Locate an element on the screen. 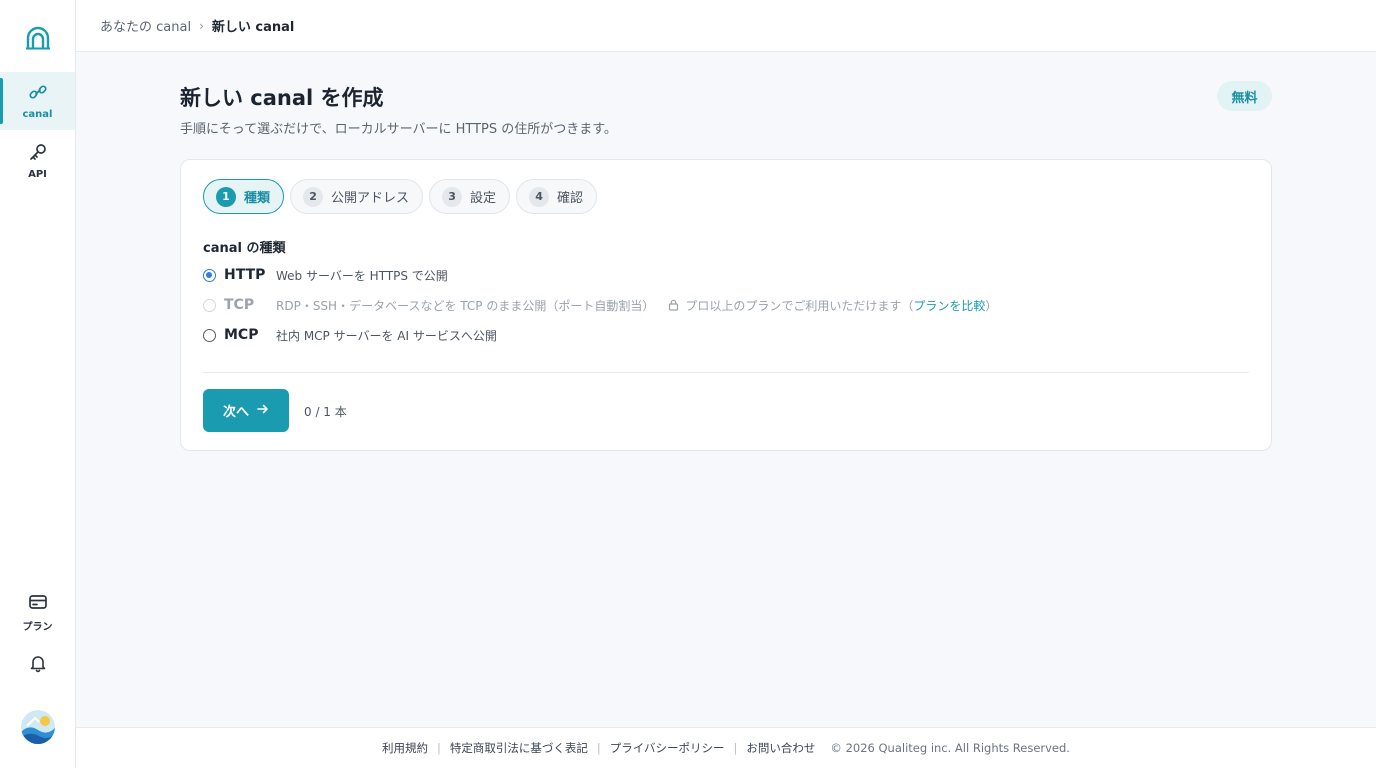  plan-note-end: ） is located at coordinates (991, 305).